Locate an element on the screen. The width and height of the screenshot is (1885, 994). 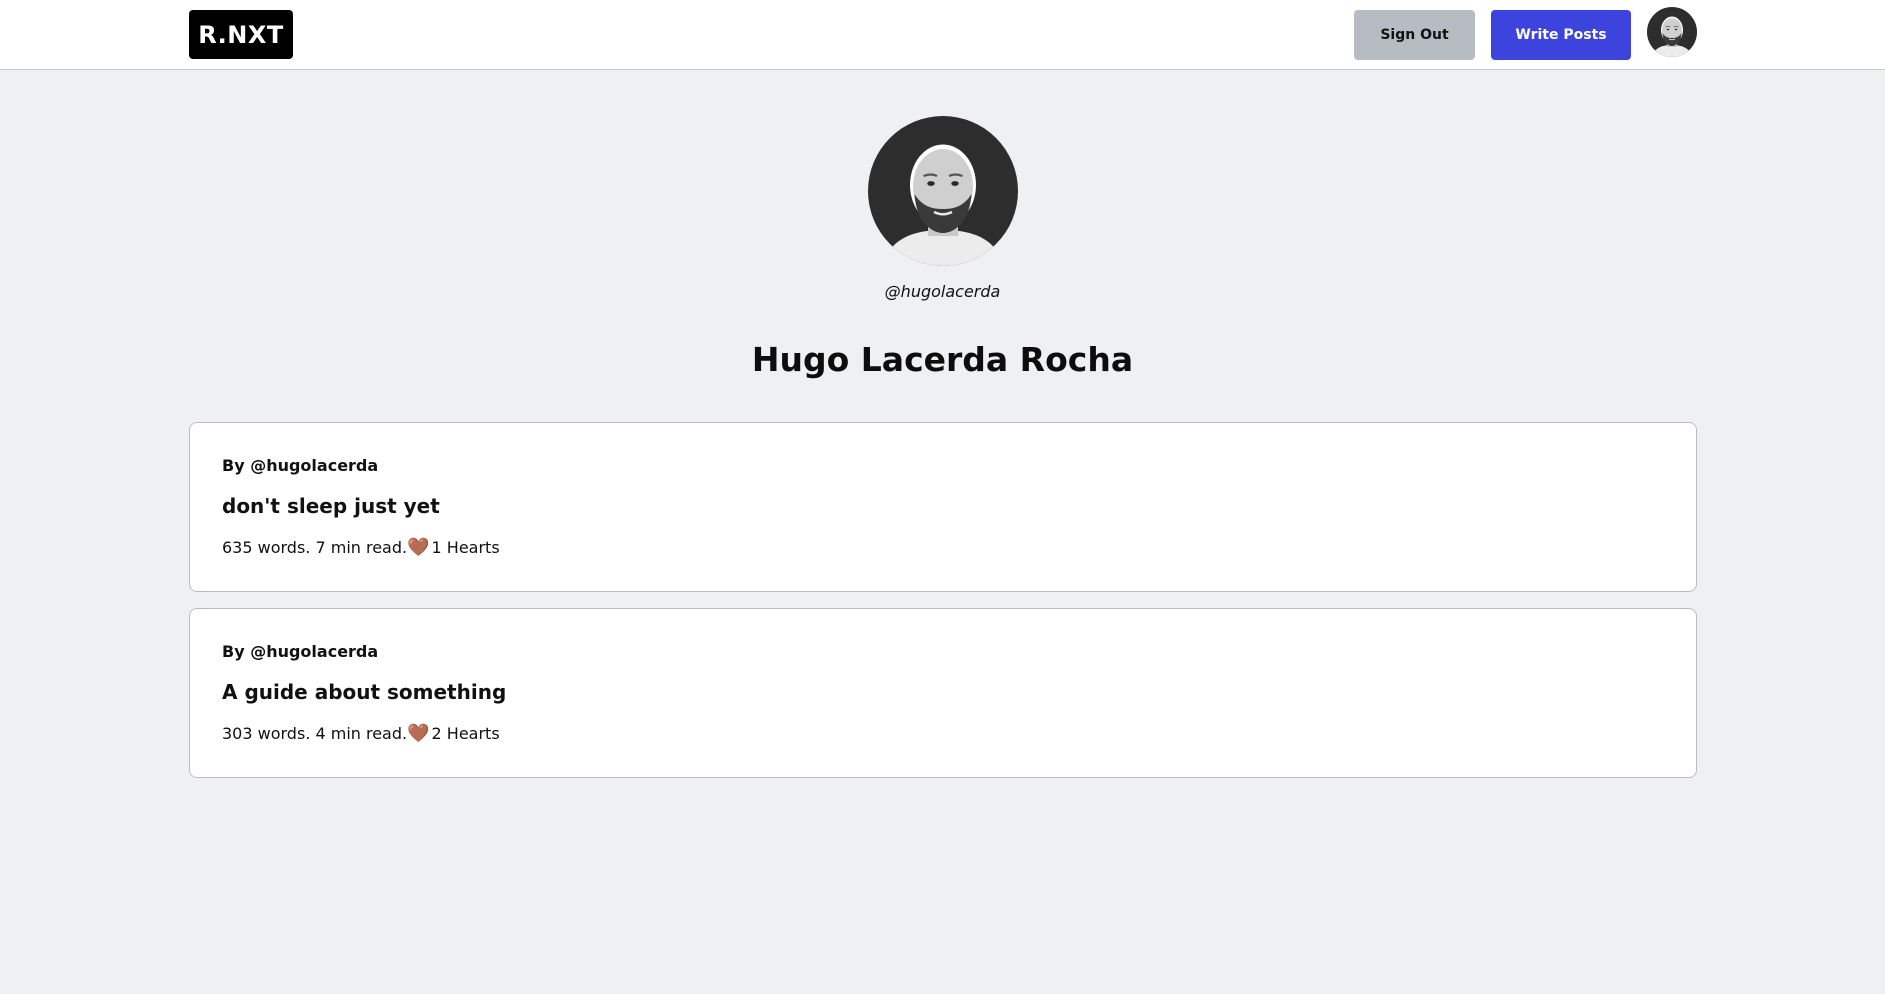
site-logo: R.NXT is located at coordinates (241, 34).